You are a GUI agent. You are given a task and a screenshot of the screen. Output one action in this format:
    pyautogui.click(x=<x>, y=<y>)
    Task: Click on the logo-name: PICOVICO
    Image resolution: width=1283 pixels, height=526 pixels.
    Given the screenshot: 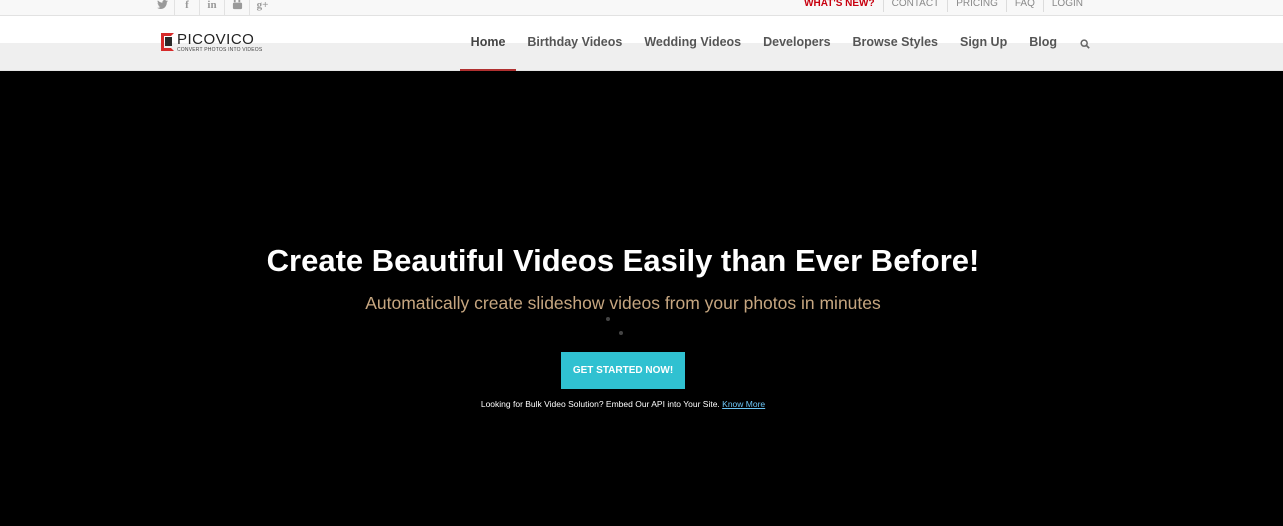 What is the action you would take?
    pyautogui.click(x=216, y=39)
    